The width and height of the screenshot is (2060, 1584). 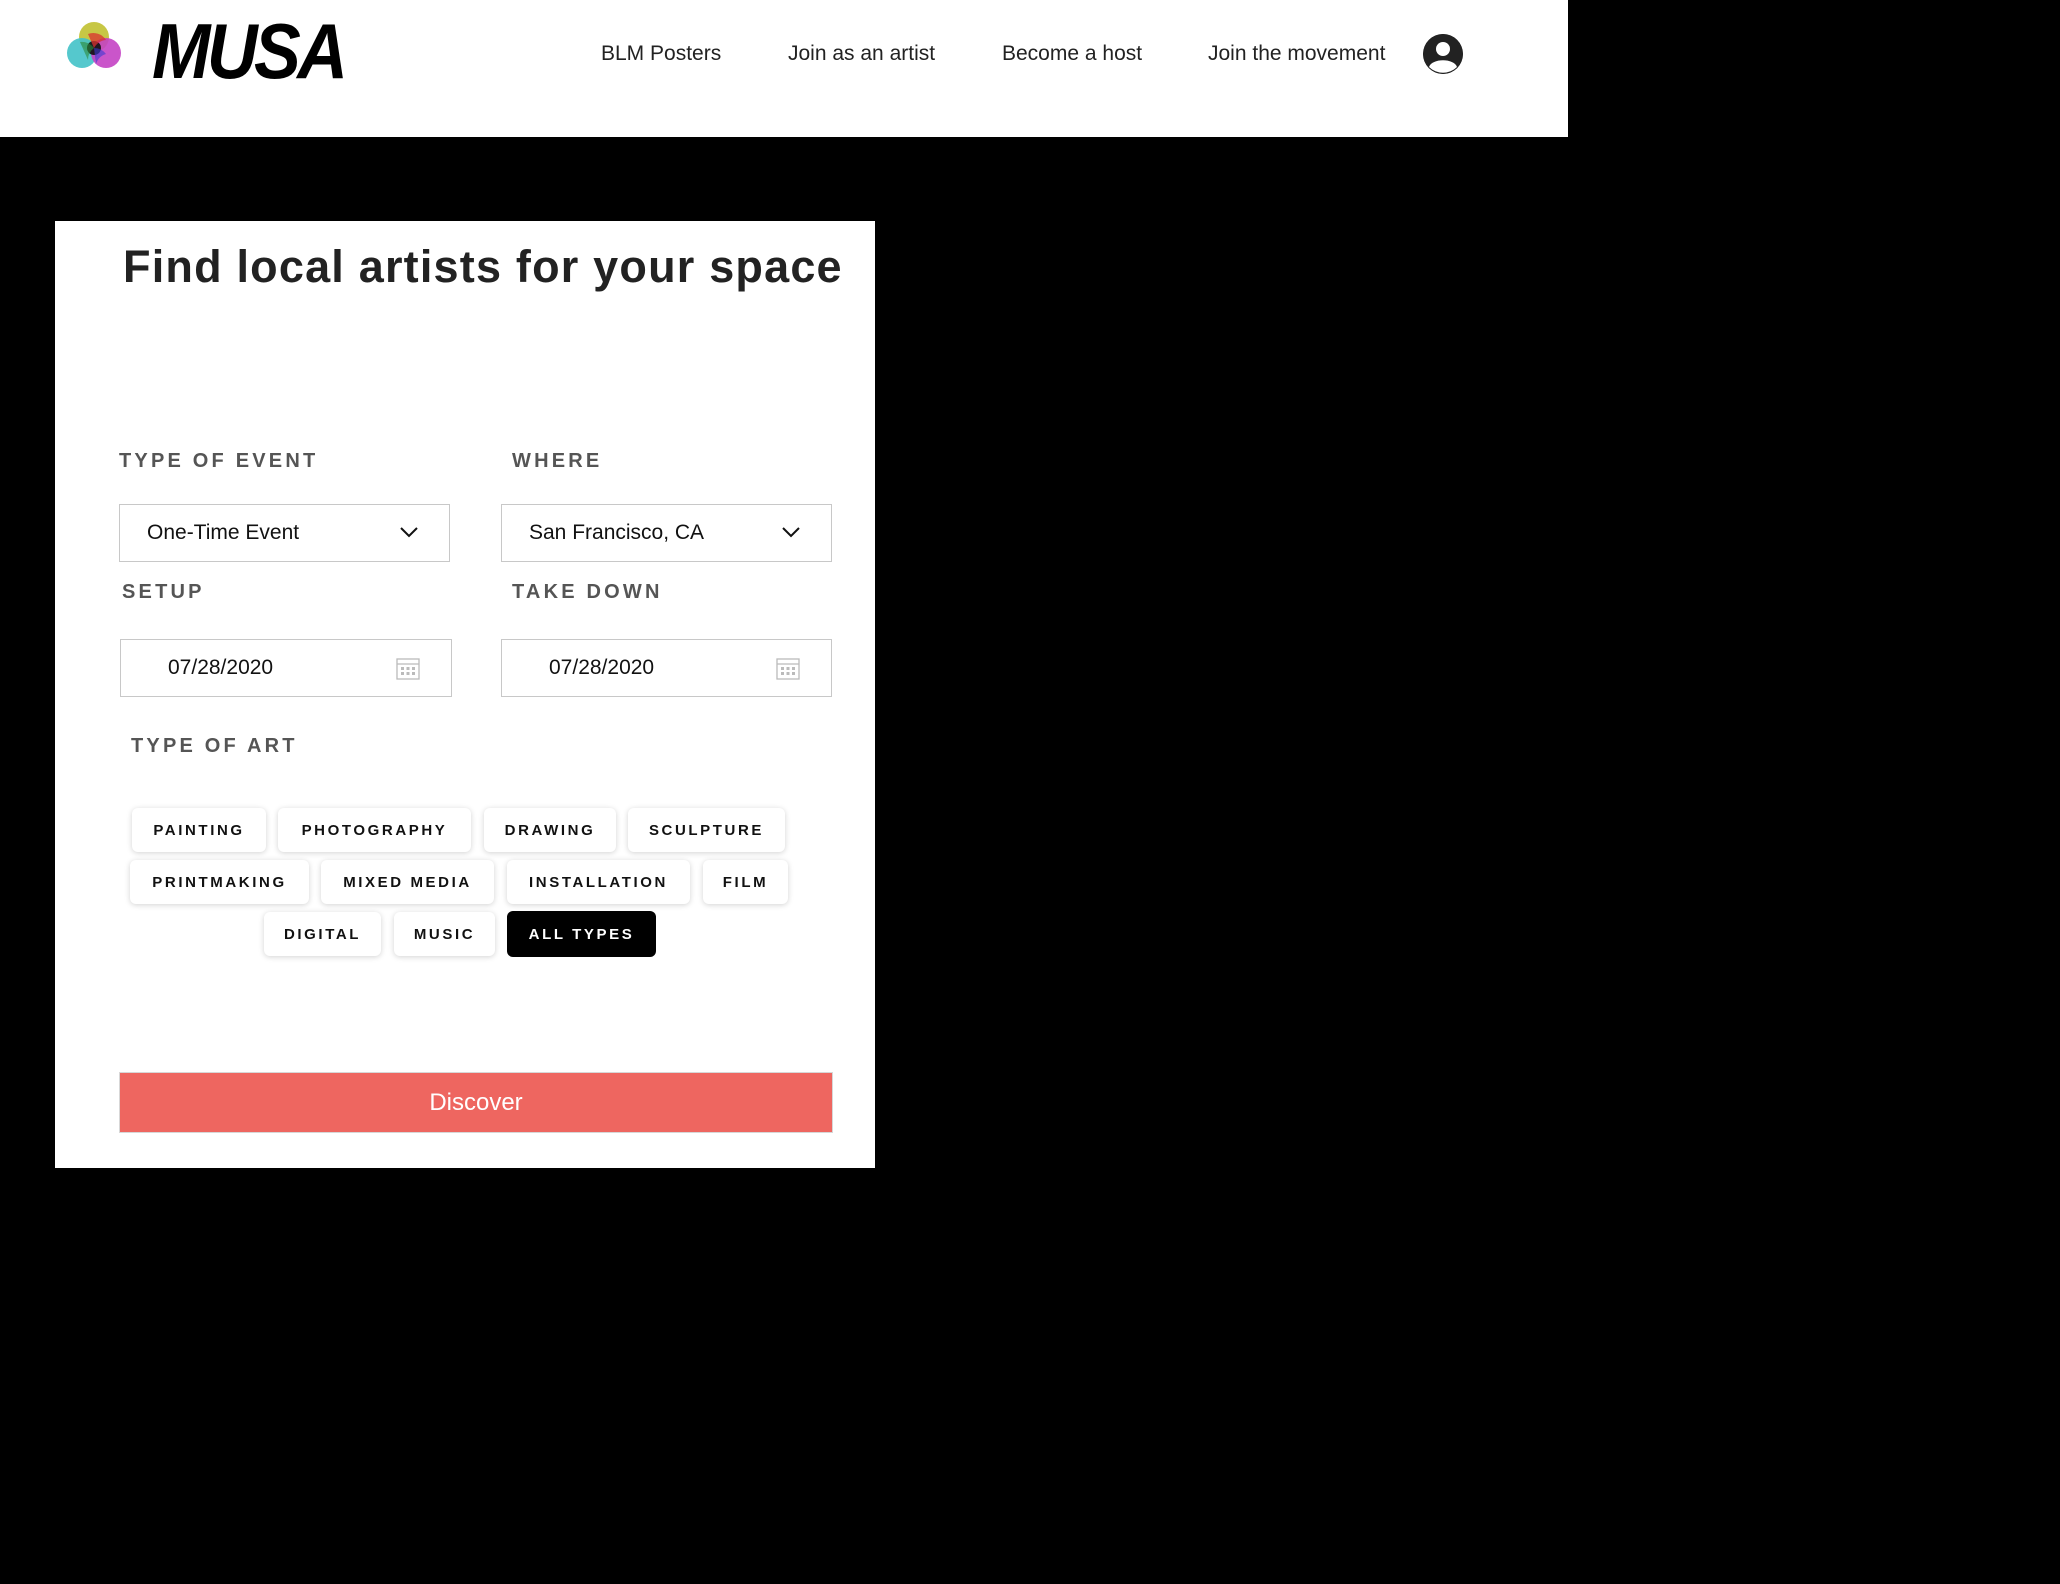 I want to click on nav-blm-posters: BLM Posters, so click(x=661, y=54).